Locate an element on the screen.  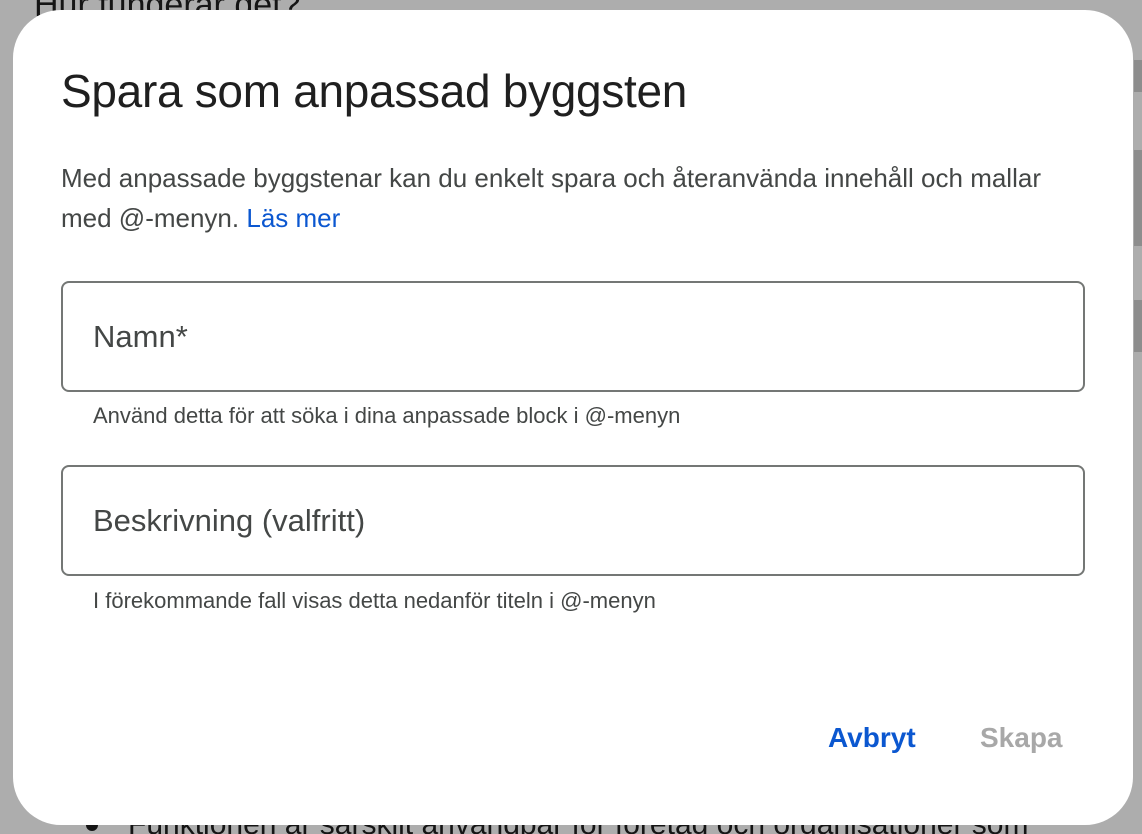
learn-more-link: Läs mer is located at coordinates (293, 218).